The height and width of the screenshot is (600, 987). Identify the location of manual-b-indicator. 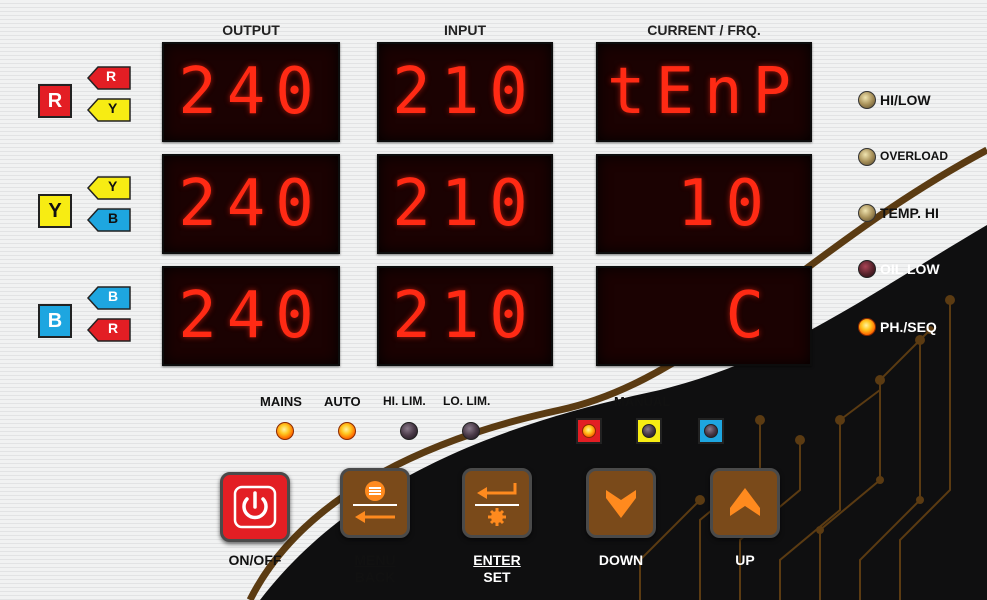
(711, 431).